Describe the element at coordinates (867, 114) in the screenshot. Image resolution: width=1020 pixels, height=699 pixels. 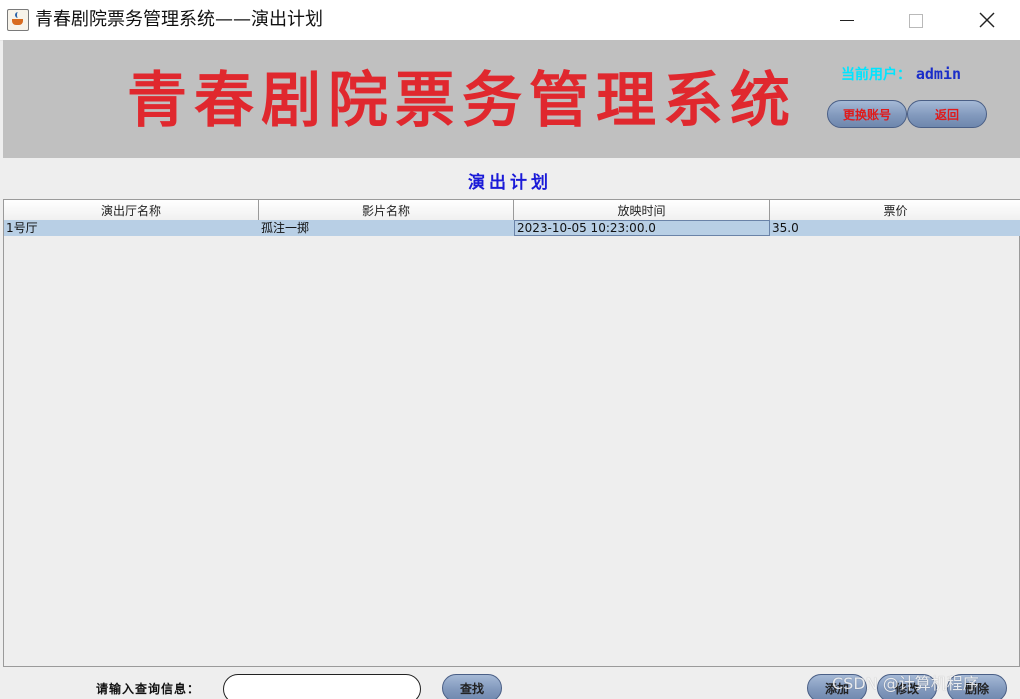
I see `switch-account-button: 更换账号` at that location.